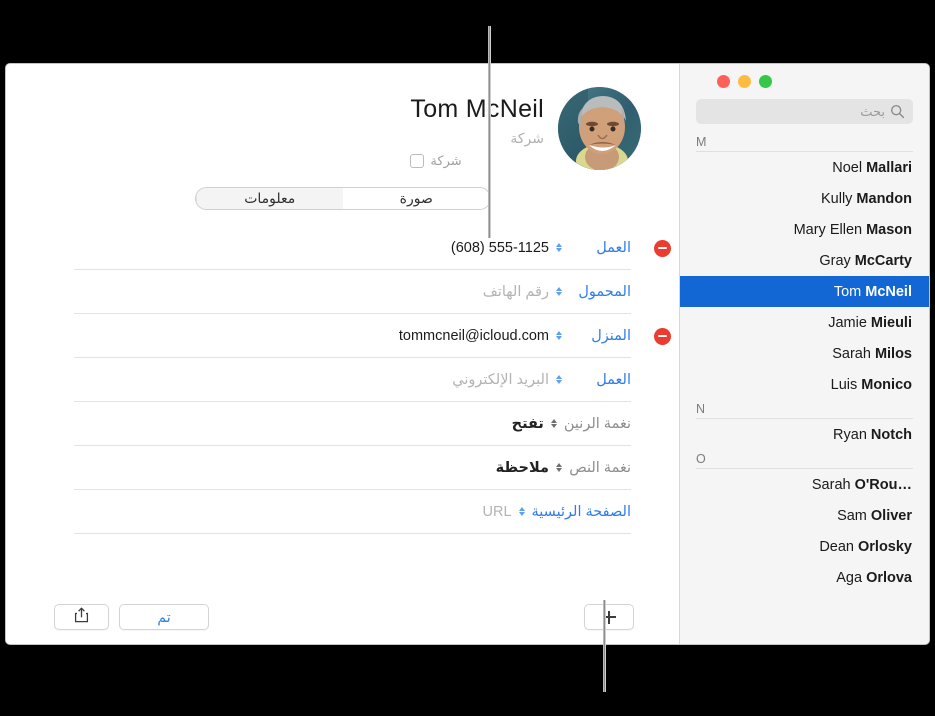 This screenshot has width=935, height=716. What do you see at coordinates (446, 160) in the screenshot?
I see `company-checkbox-label: شركة` at bounding box center [446, 160].